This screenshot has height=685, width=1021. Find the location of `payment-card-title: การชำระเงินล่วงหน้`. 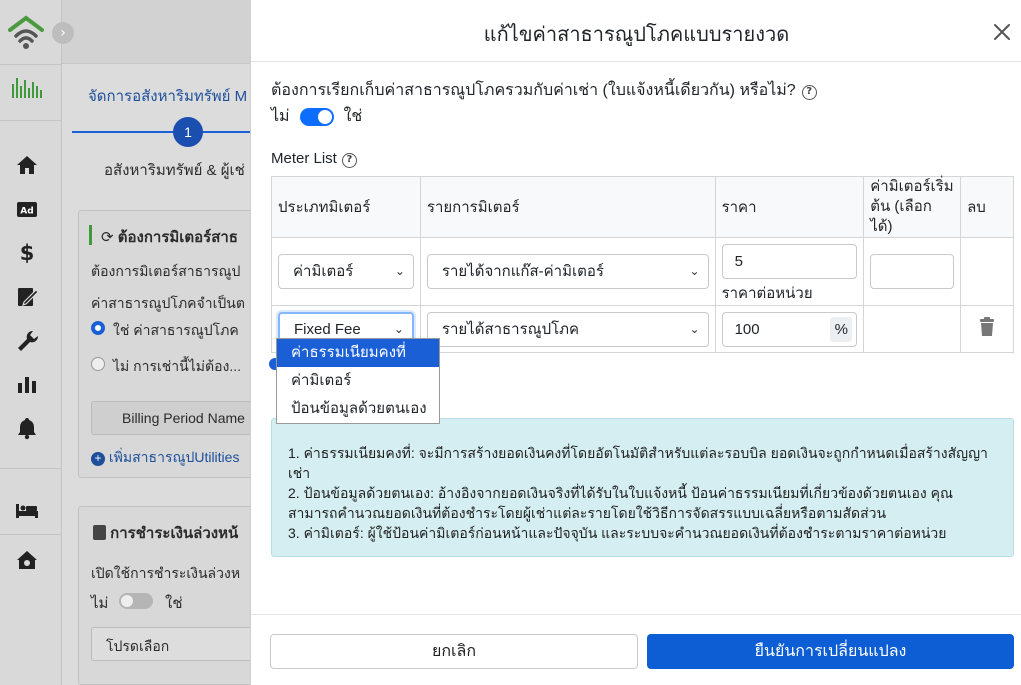

payment-card-title: การชำระเงินล่วงหน้ is located at coordinates (165, 533).